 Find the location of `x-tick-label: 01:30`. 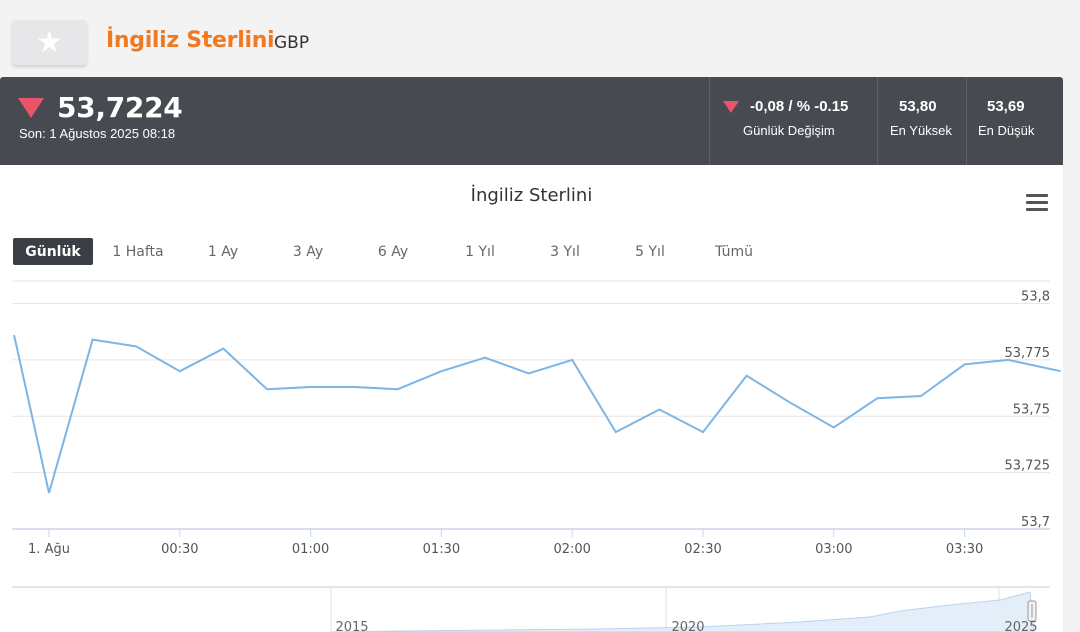

x-tick-label: 01:30 is located at coordinates (441, 549).